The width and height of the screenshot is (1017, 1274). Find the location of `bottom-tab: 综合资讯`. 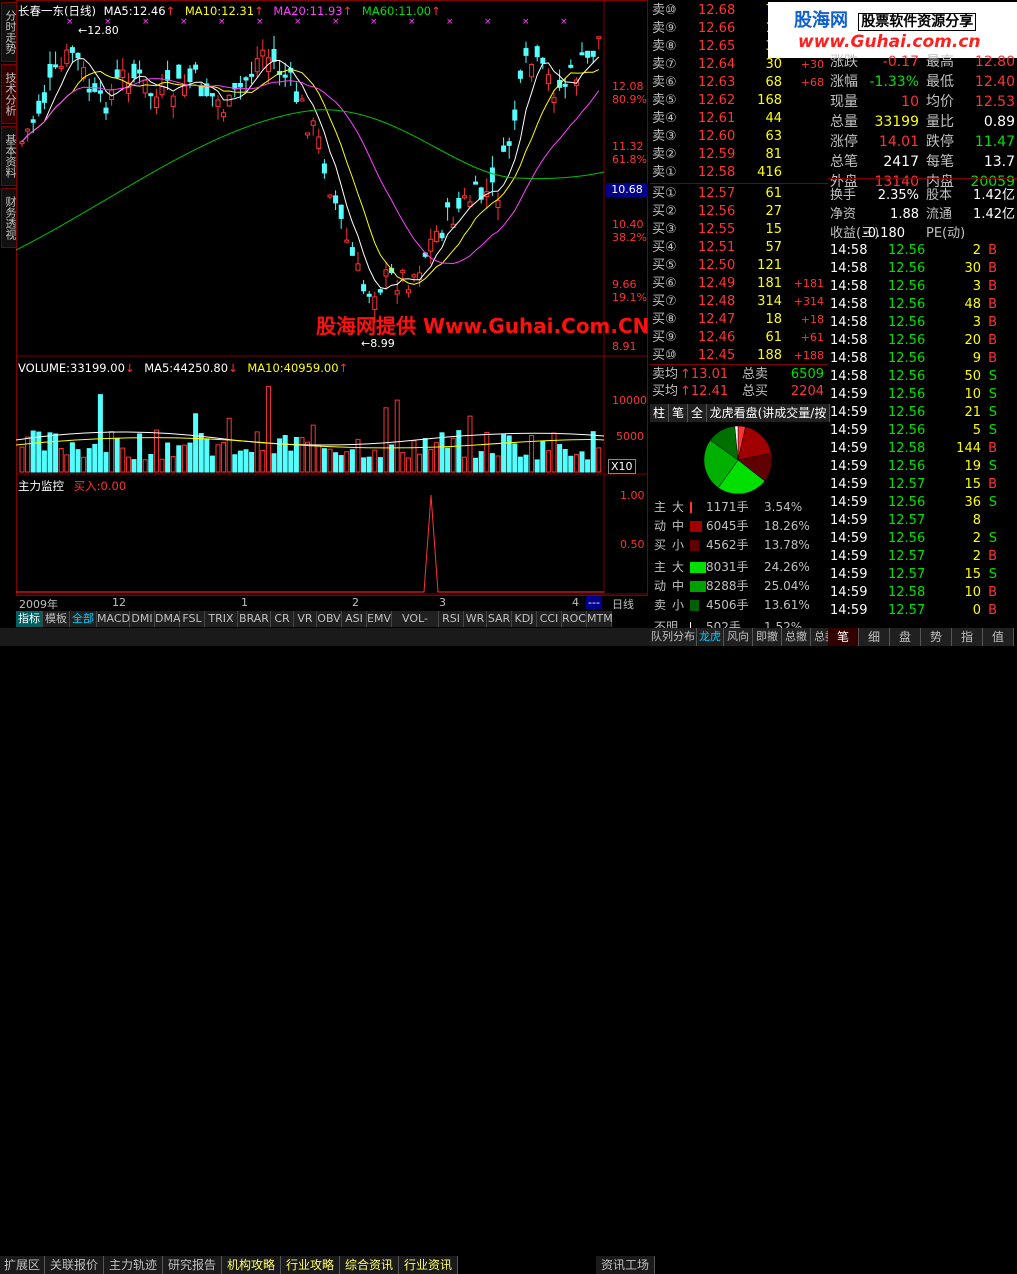

bottom-tab: 综合资讯 is located at coordinates (369, 1265).